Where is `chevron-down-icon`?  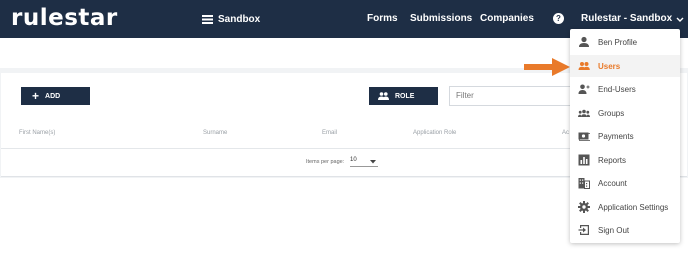 chevron-down-icon is located at coordinates (680, 19).